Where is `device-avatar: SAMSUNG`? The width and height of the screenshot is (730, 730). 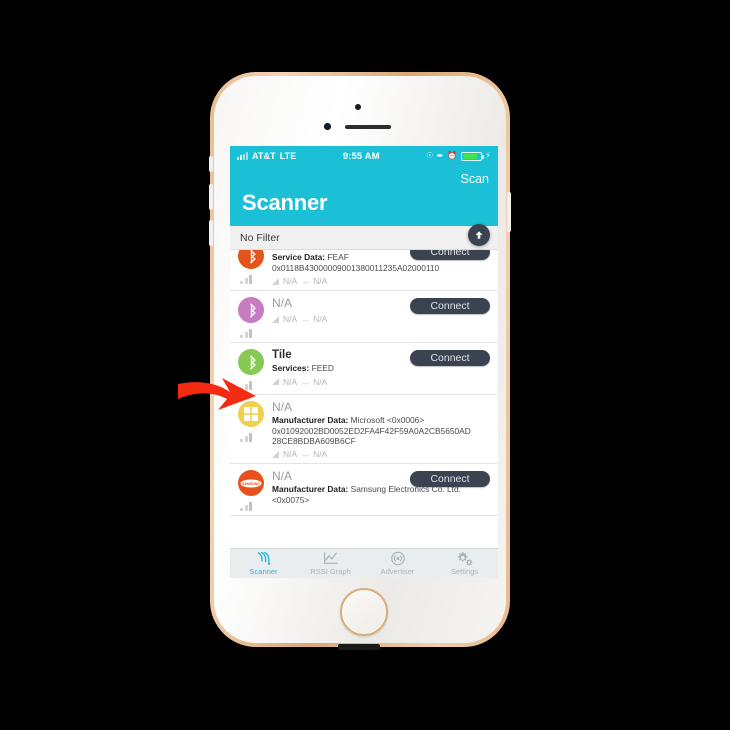
device-avatar: SAMSUNG is located at coordinates (251, 483).